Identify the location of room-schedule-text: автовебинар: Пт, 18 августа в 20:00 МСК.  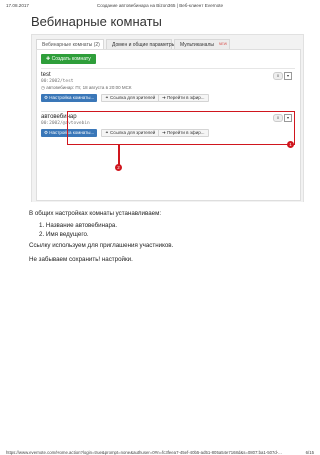
(89, 87).